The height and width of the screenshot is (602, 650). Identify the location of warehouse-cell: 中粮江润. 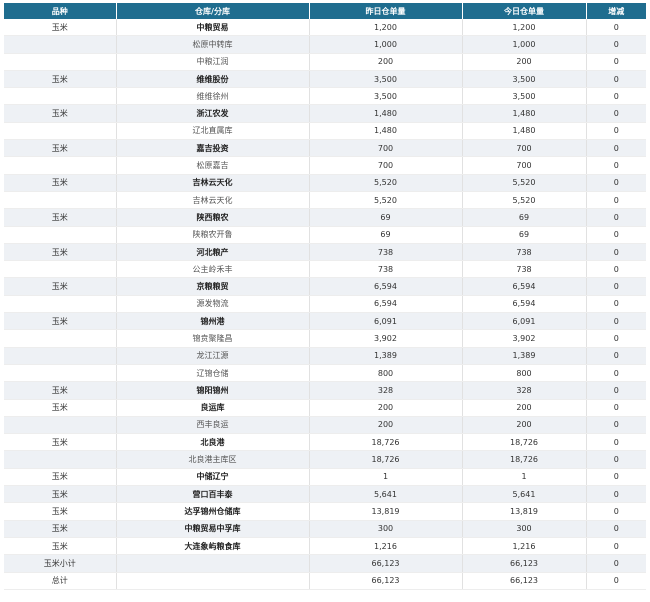
(213, 62).